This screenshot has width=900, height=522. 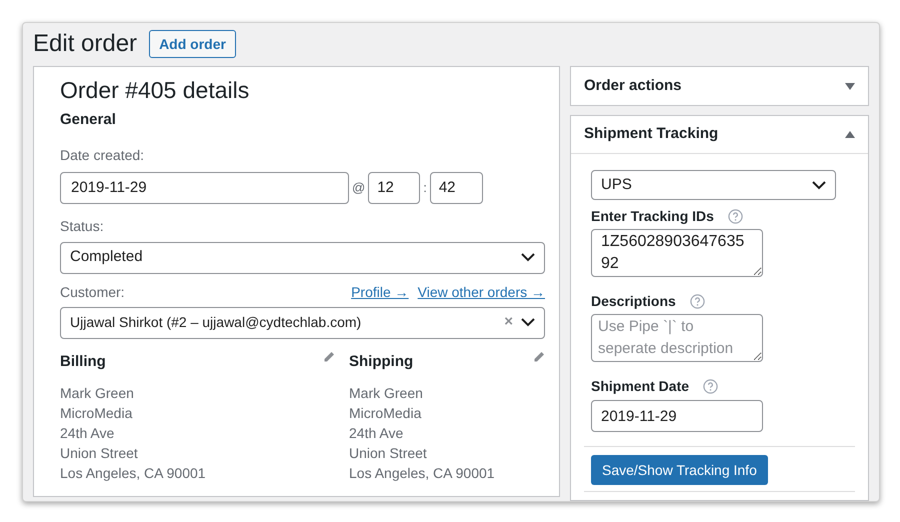 What do you see at coordinates (633, 86) in the screenshot?
I see `panel-title: Order actions` at bounding box center [633, 86].